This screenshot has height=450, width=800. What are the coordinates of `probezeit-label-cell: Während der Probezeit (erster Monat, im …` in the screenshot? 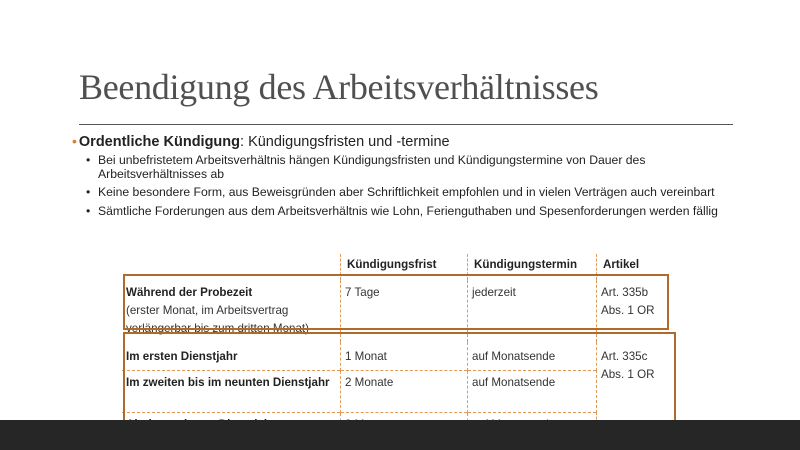 It's located at (231, 311).